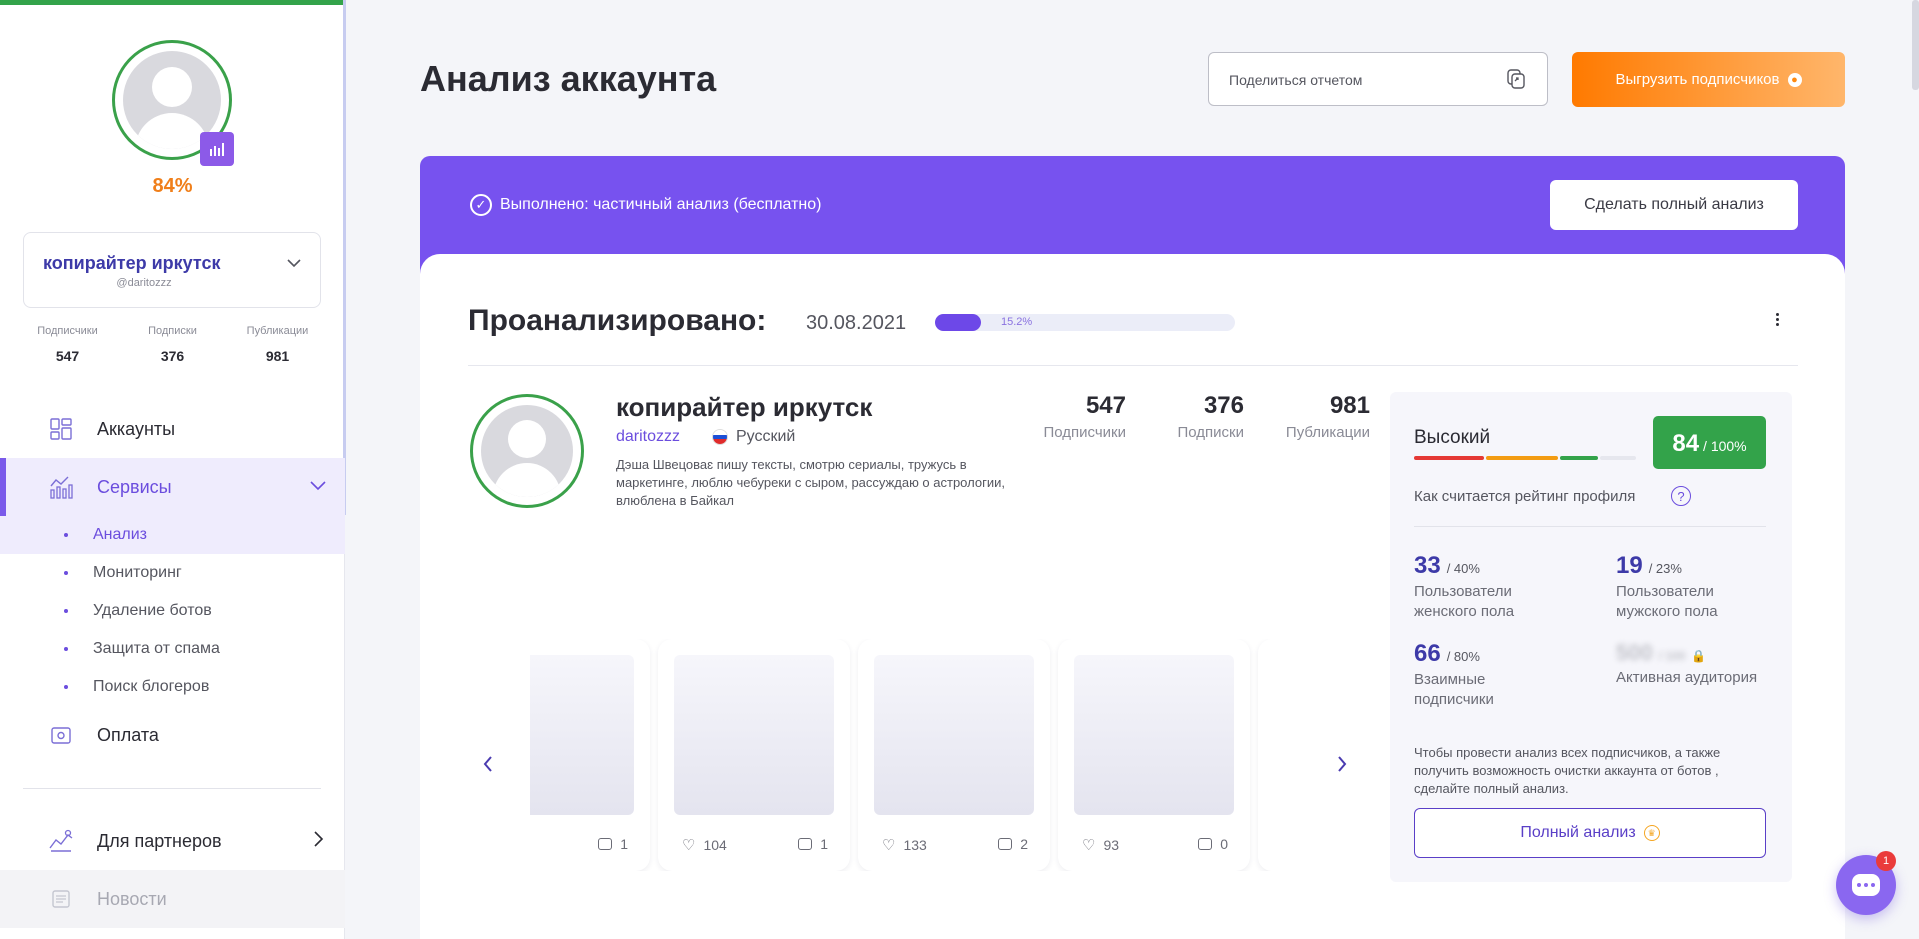 The image size is (1919, 939). I want to click on mini-stat-label: Подписки, so click(172, 331).